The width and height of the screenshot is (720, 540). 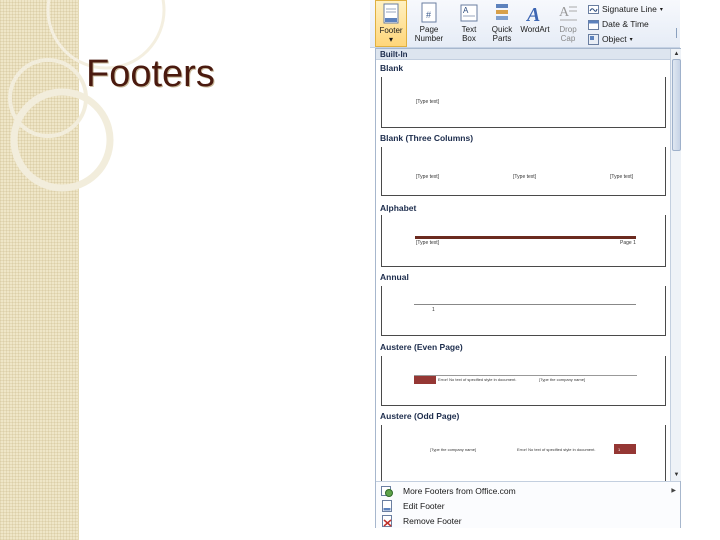 What do you see at coordinates (427, 138) in the screenshot?
I see `gallery-item-label: Blank (Three Columns)` at bounding box center [427, 138].